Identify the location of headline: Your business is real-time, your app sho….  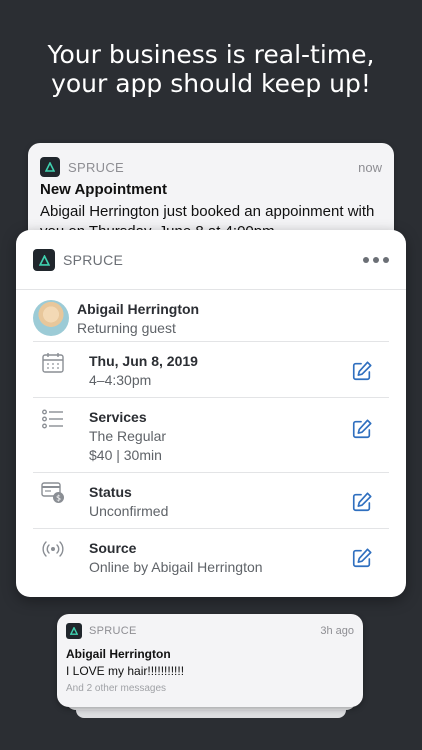
(211, 69).